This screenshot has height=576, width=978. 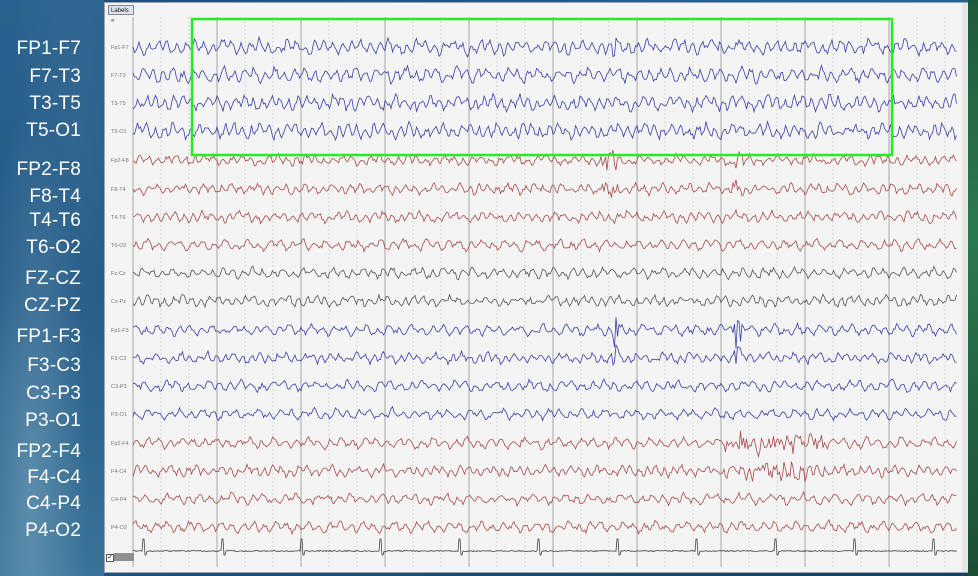 I want to click on viewer-row-label: Fp2-F4, so click(x=120, y=444).